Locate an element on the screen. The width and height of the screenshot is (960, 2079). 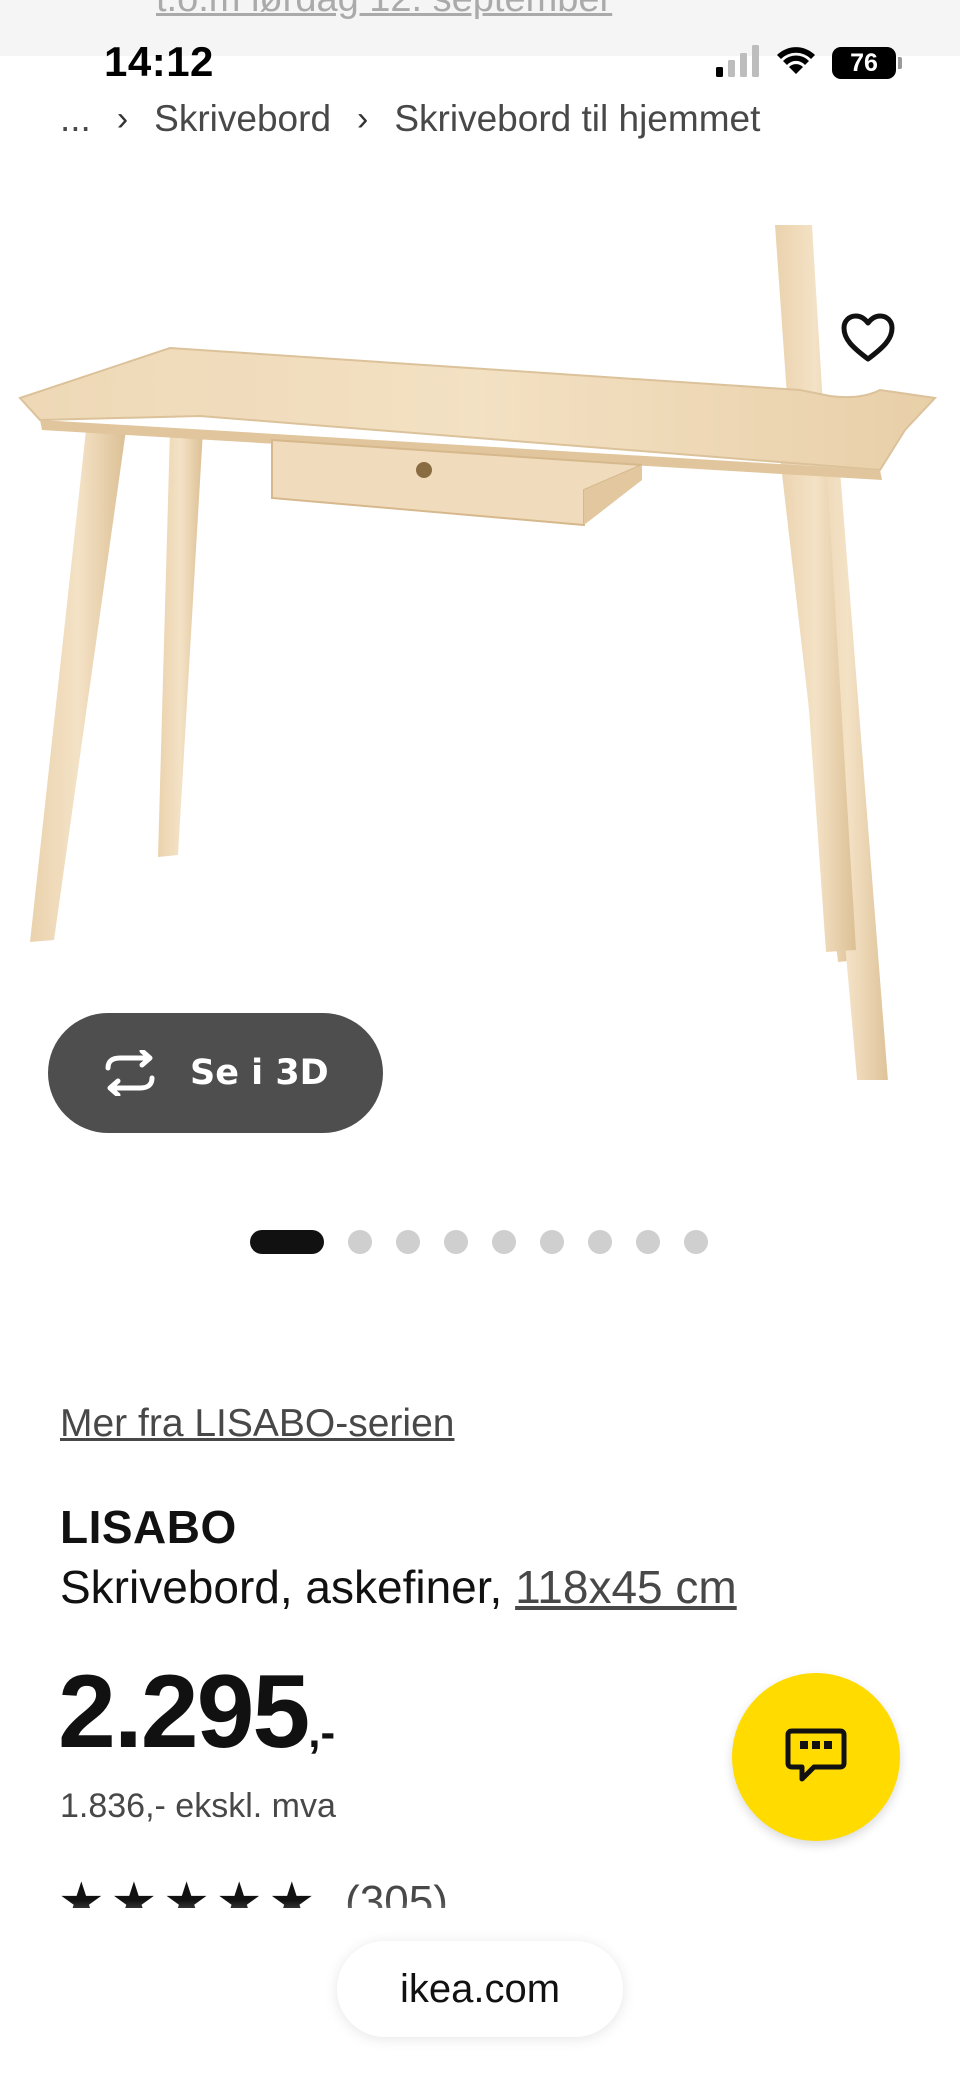
battery-level: 76 is located at coordinates (864, 62).